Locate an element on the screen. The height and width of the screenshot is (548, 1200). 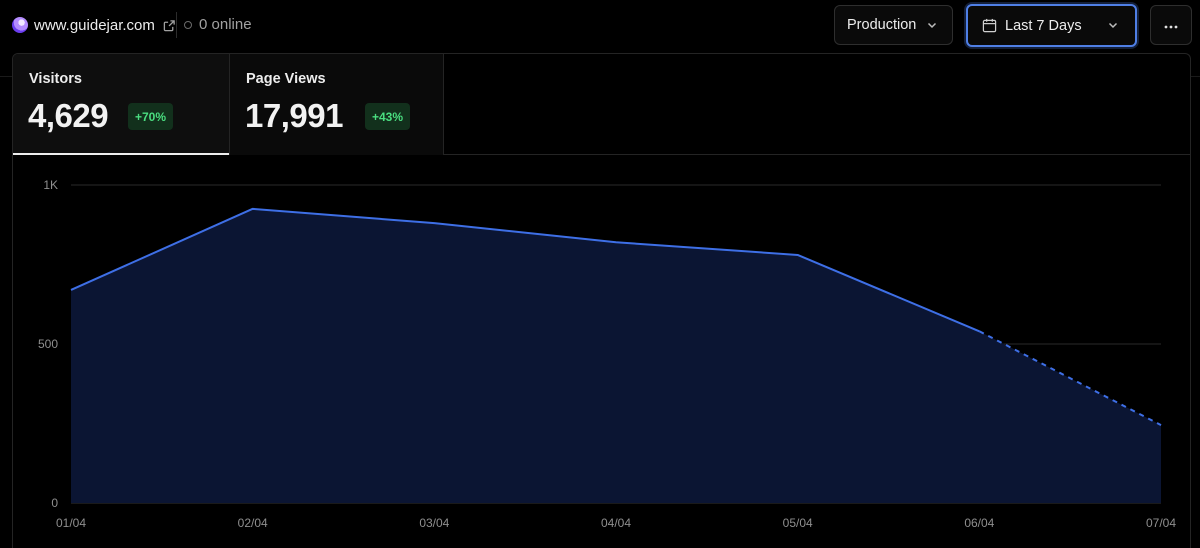
y-tick-label: 1K is located at coordinates (50, 185).